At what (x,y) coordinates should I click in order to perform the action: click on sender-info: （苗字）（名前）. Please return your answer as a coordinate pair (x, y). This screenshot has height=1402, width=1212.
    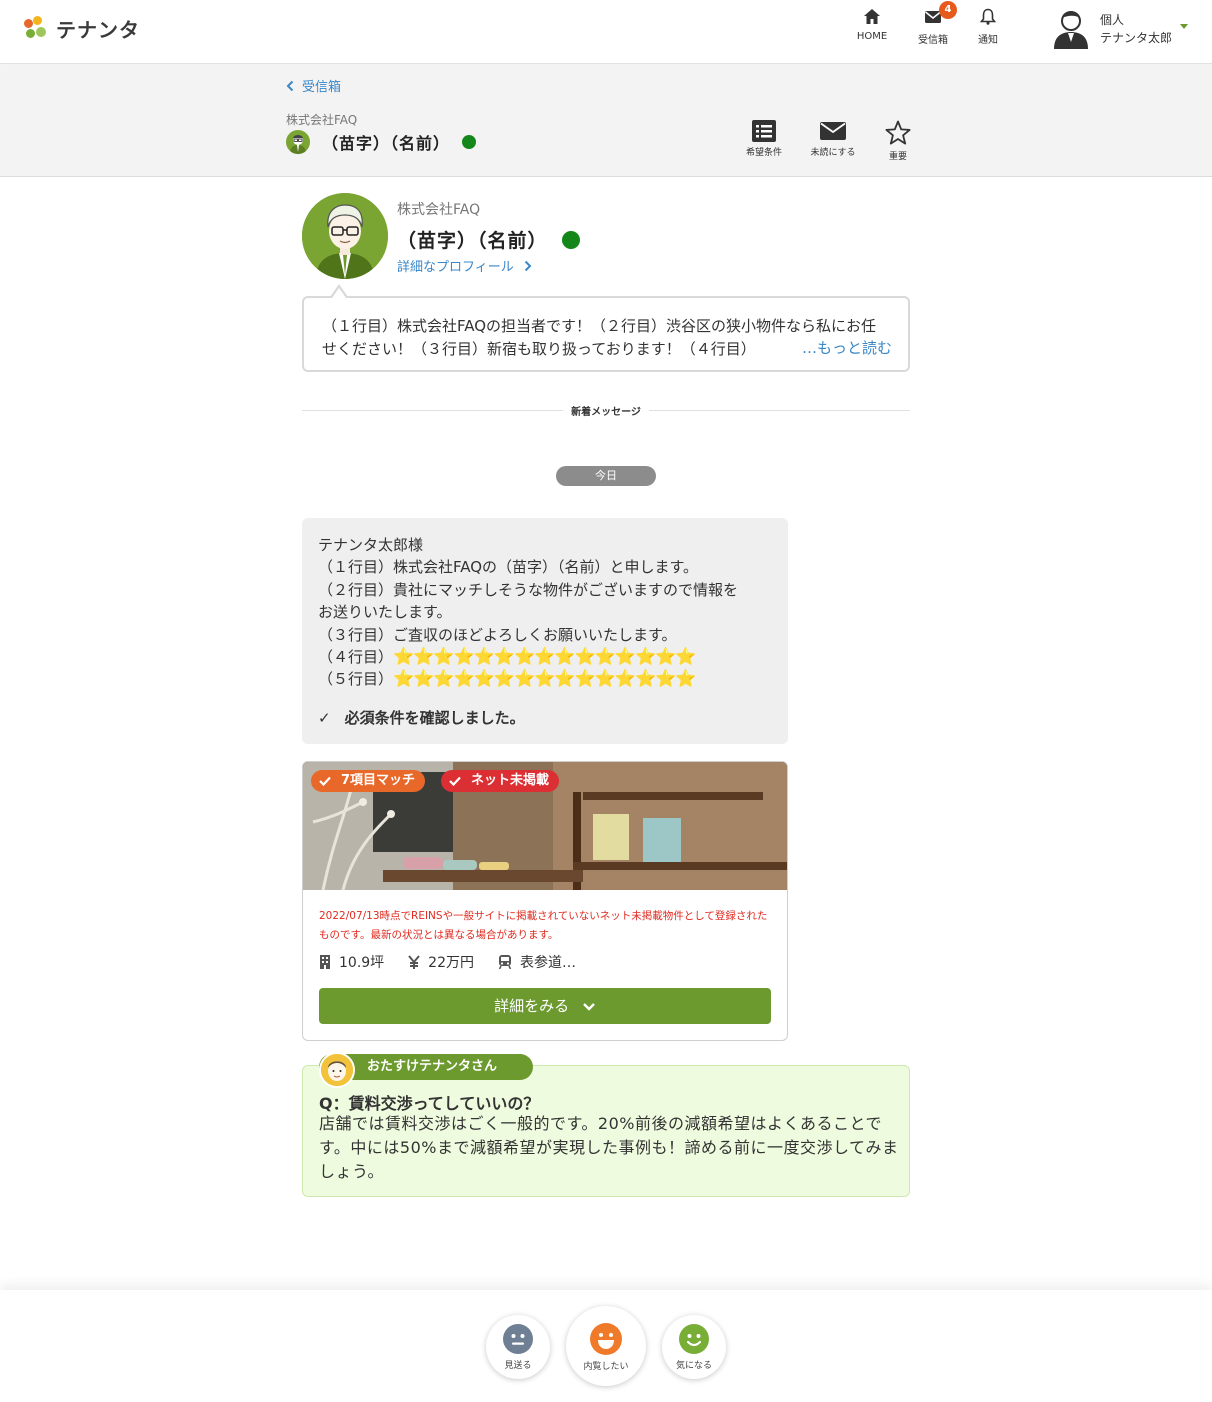
    Looking at the image, I should click on (381, 142).